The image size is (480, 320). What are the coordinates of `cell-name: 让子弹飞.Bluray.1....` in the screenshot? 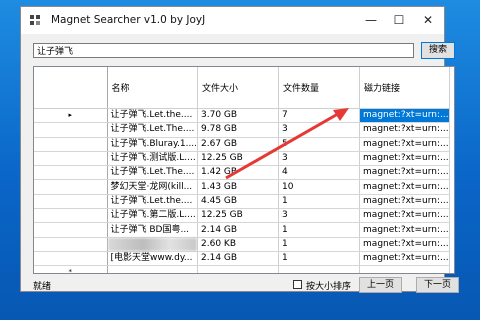 It's located at (153, 144).